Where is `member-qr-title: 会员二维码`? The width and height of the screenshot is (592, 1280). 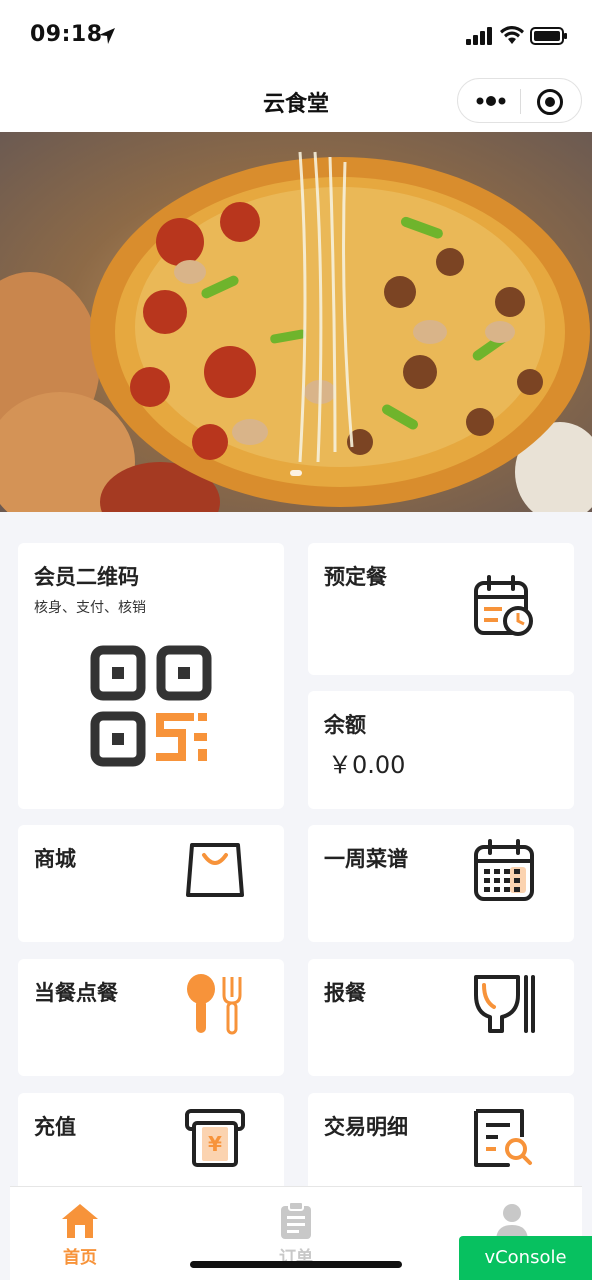
member-qr-title: 会员二维码 is located at coordinates (86, 577).